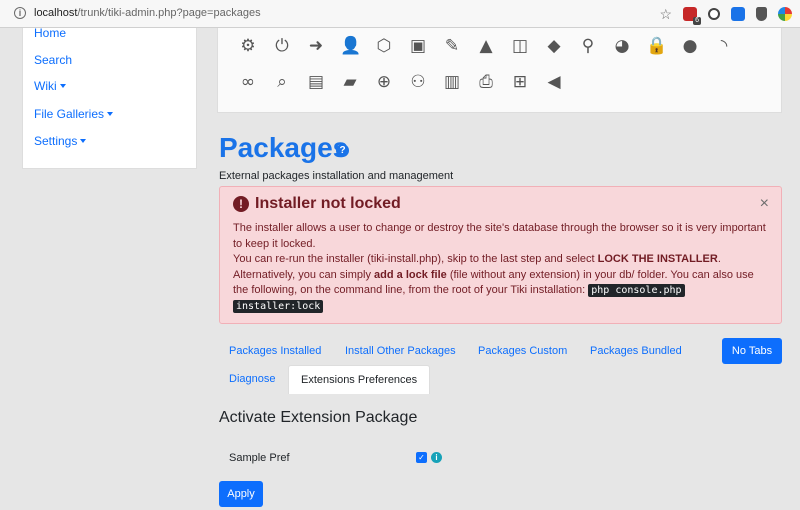 The width and height of the screenshot is (800, 510). I want to click on no-tabs-button: No Tabs, so click(752, 351).